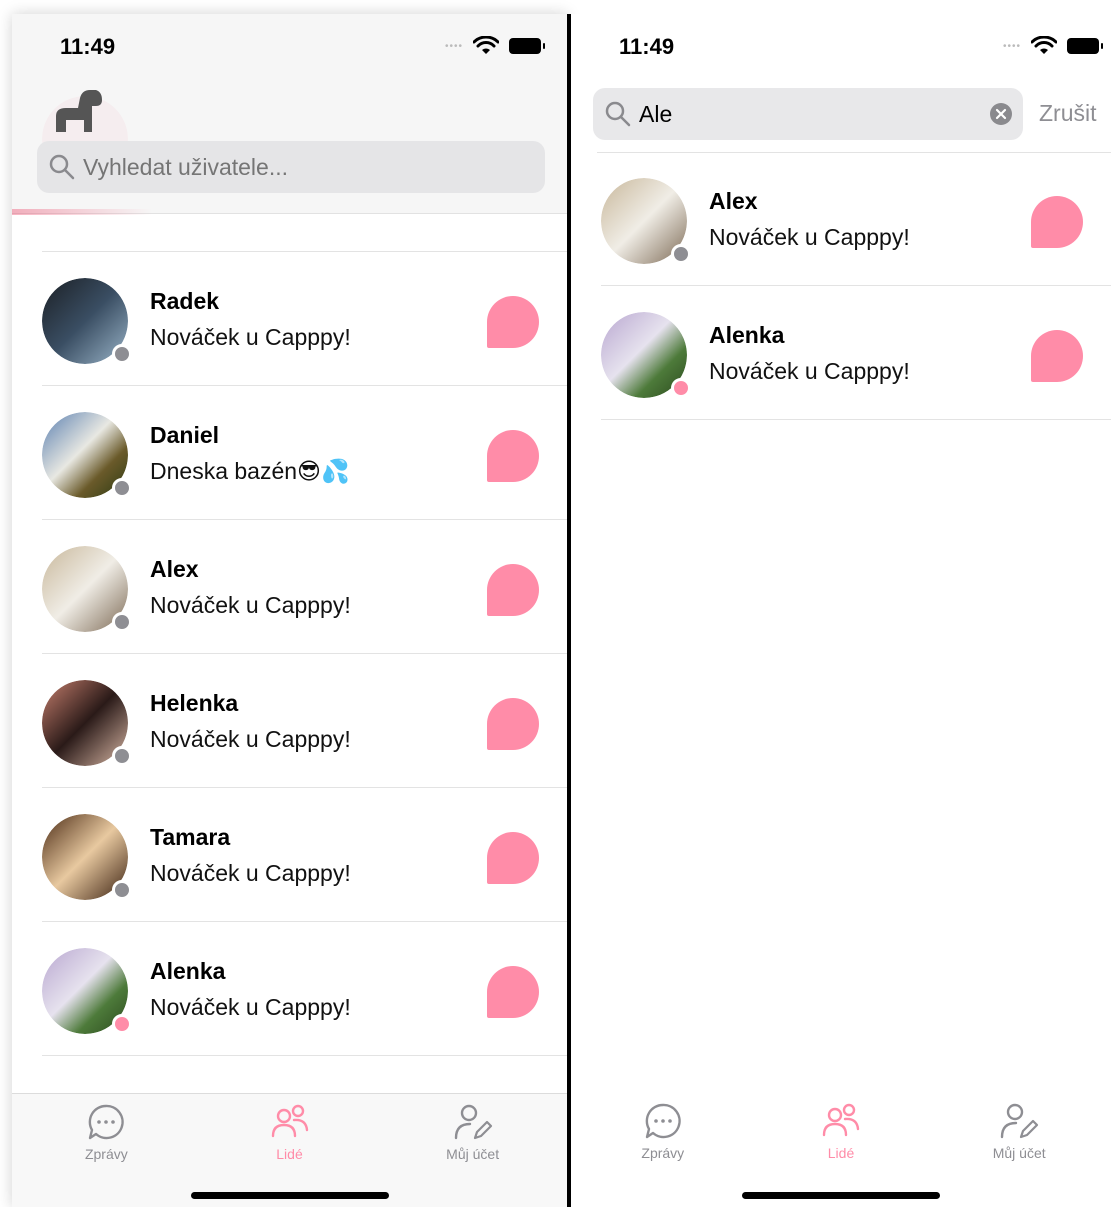 The image size is (1111, 1207). Describe the element at coordinates (289, 453) in the screenshot. I see `list-item: Daniel Dneska bazén😎💦` at that location.